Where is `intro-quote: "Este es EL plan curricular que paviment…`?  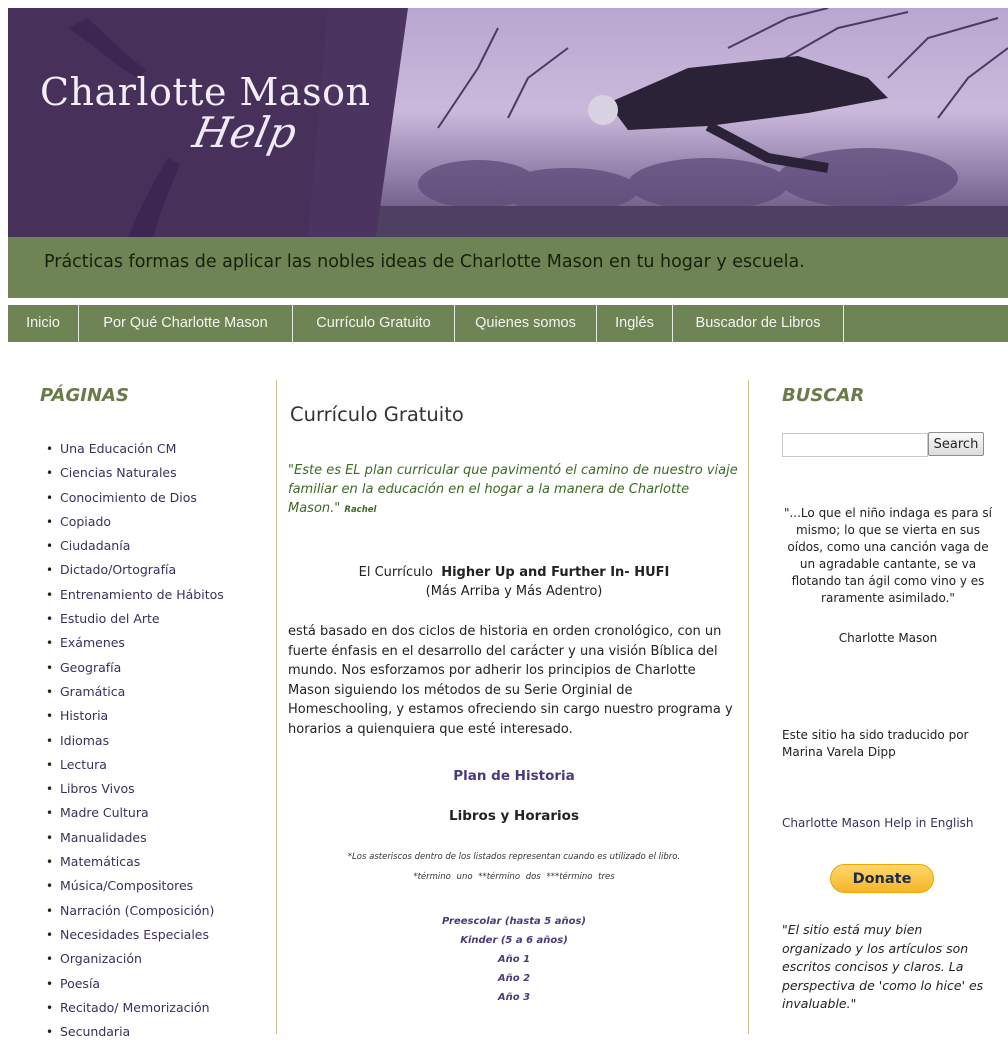 intro-quote: "Este es EL plan curricular que paviment… is located at coordinates (514, 490).